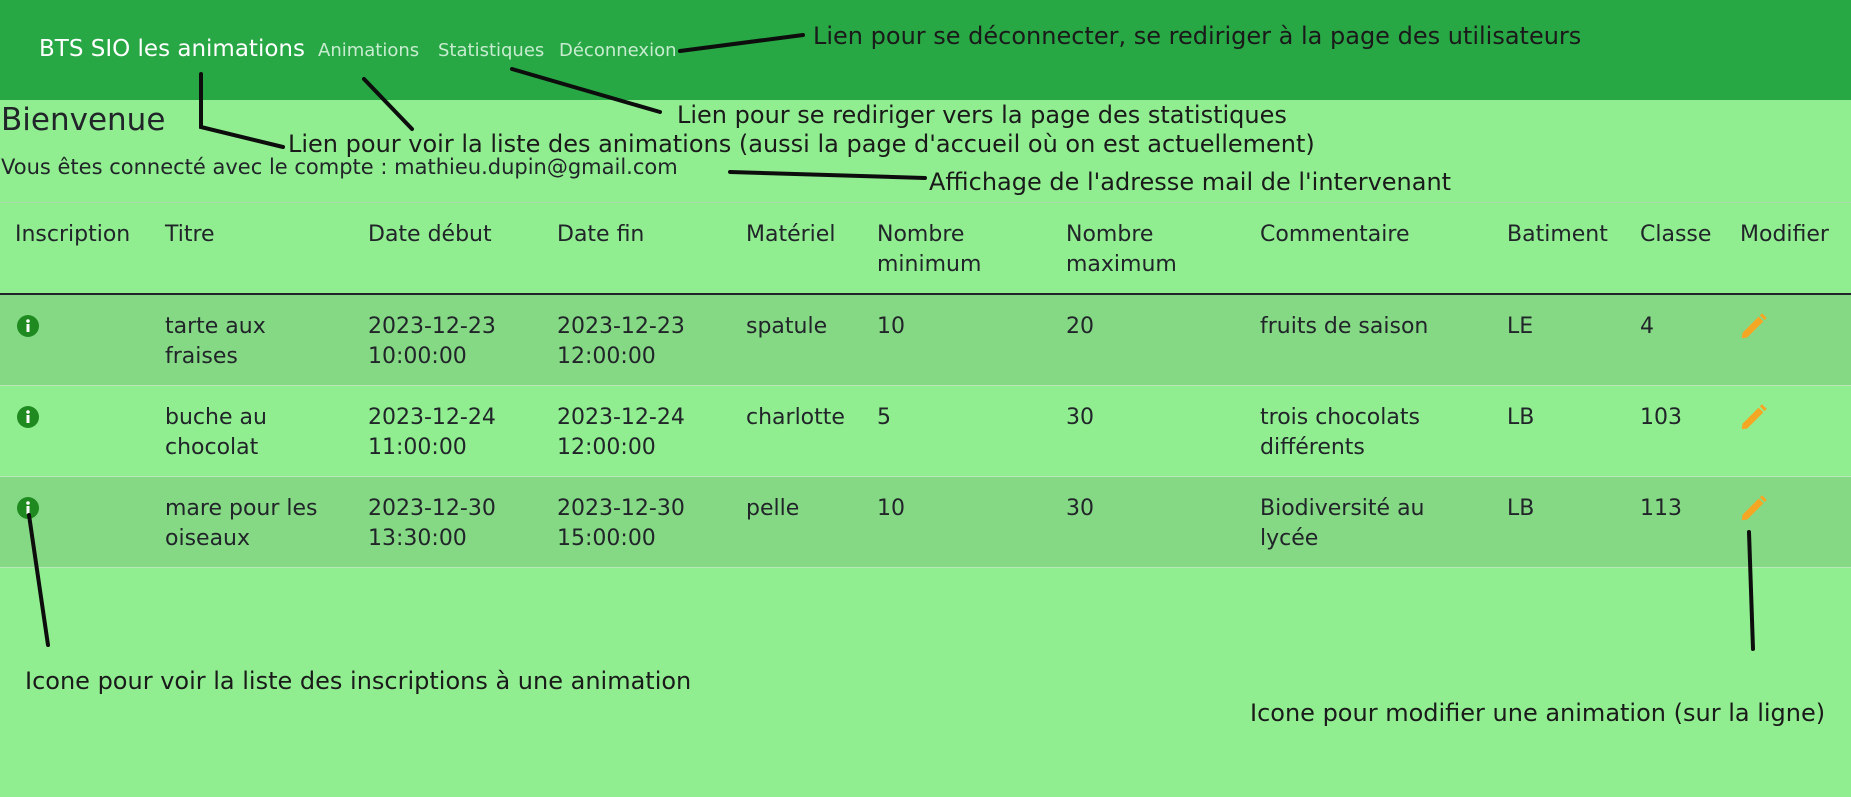  I want to click on nav-link-statistiques: Statistiques, so click(491, 50).